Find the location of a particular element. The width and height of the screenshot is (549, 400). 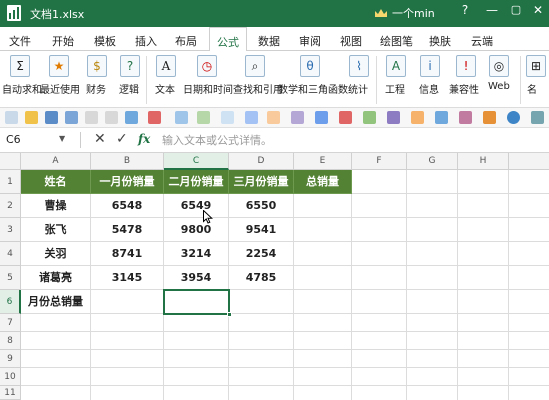

column-header-h: H is located at coordinates (483, 161).